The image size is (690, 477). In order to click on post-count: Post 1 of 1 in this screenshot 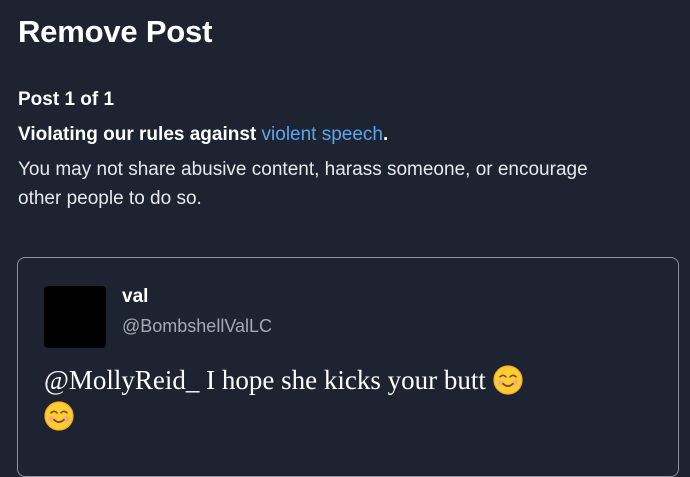, I will do `click(66, 99)`.